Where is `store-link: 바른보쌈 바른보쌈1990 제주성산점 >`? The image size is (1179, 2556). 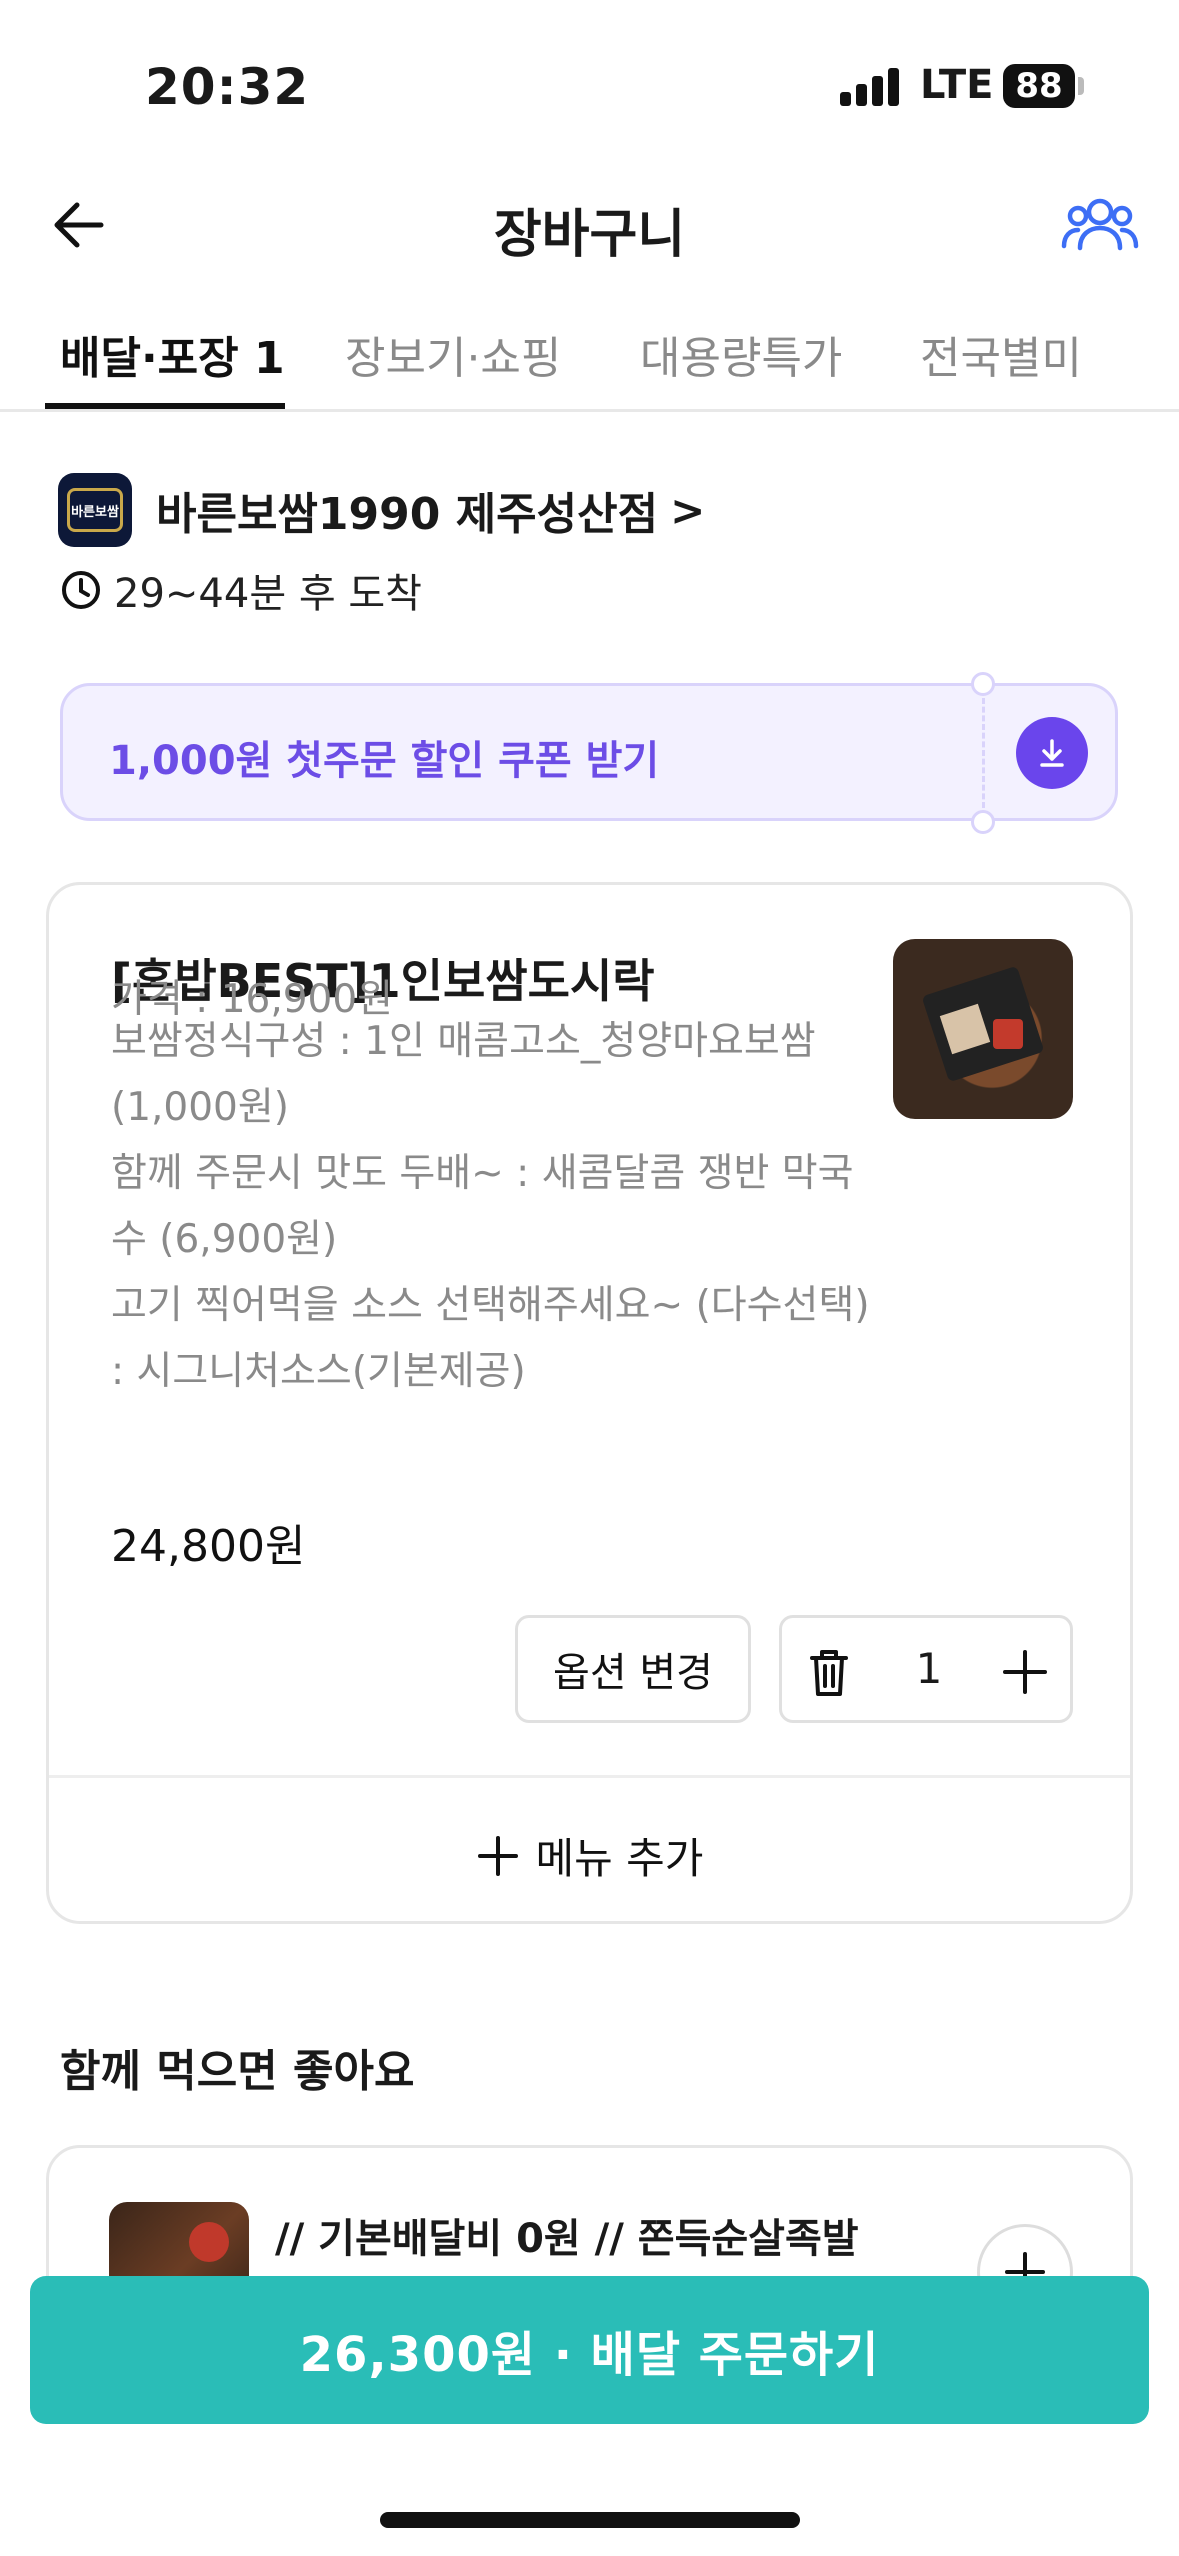 store-link: 바른보쌈 바른보쌈1990 제주성산점 > is located at coordinates (381, 510).